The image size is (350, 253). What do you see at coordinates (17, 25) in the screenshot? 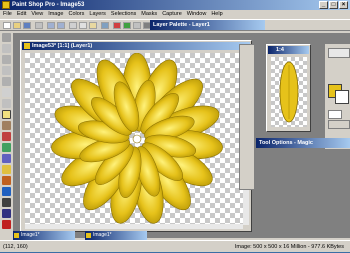
I see `open-folder-icon` at bounding box center [17, 25].